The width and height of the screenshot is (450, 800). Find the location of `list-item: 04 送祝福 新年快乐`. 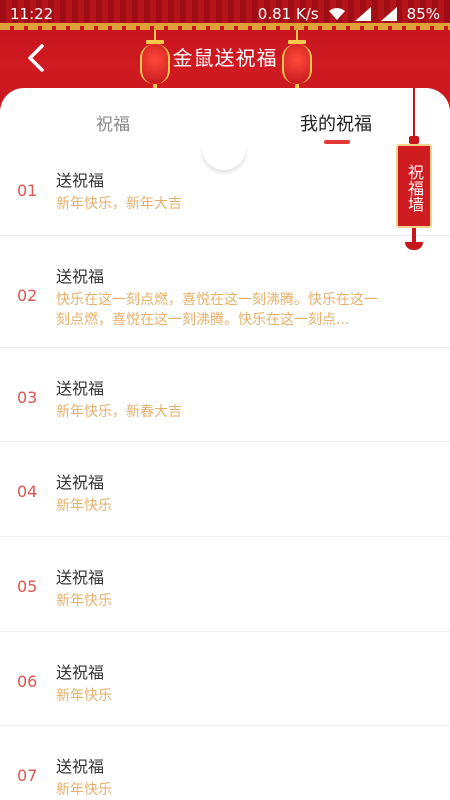

list-item: 04 送祝福 新年快乐 is located at coordinates (225, 489).